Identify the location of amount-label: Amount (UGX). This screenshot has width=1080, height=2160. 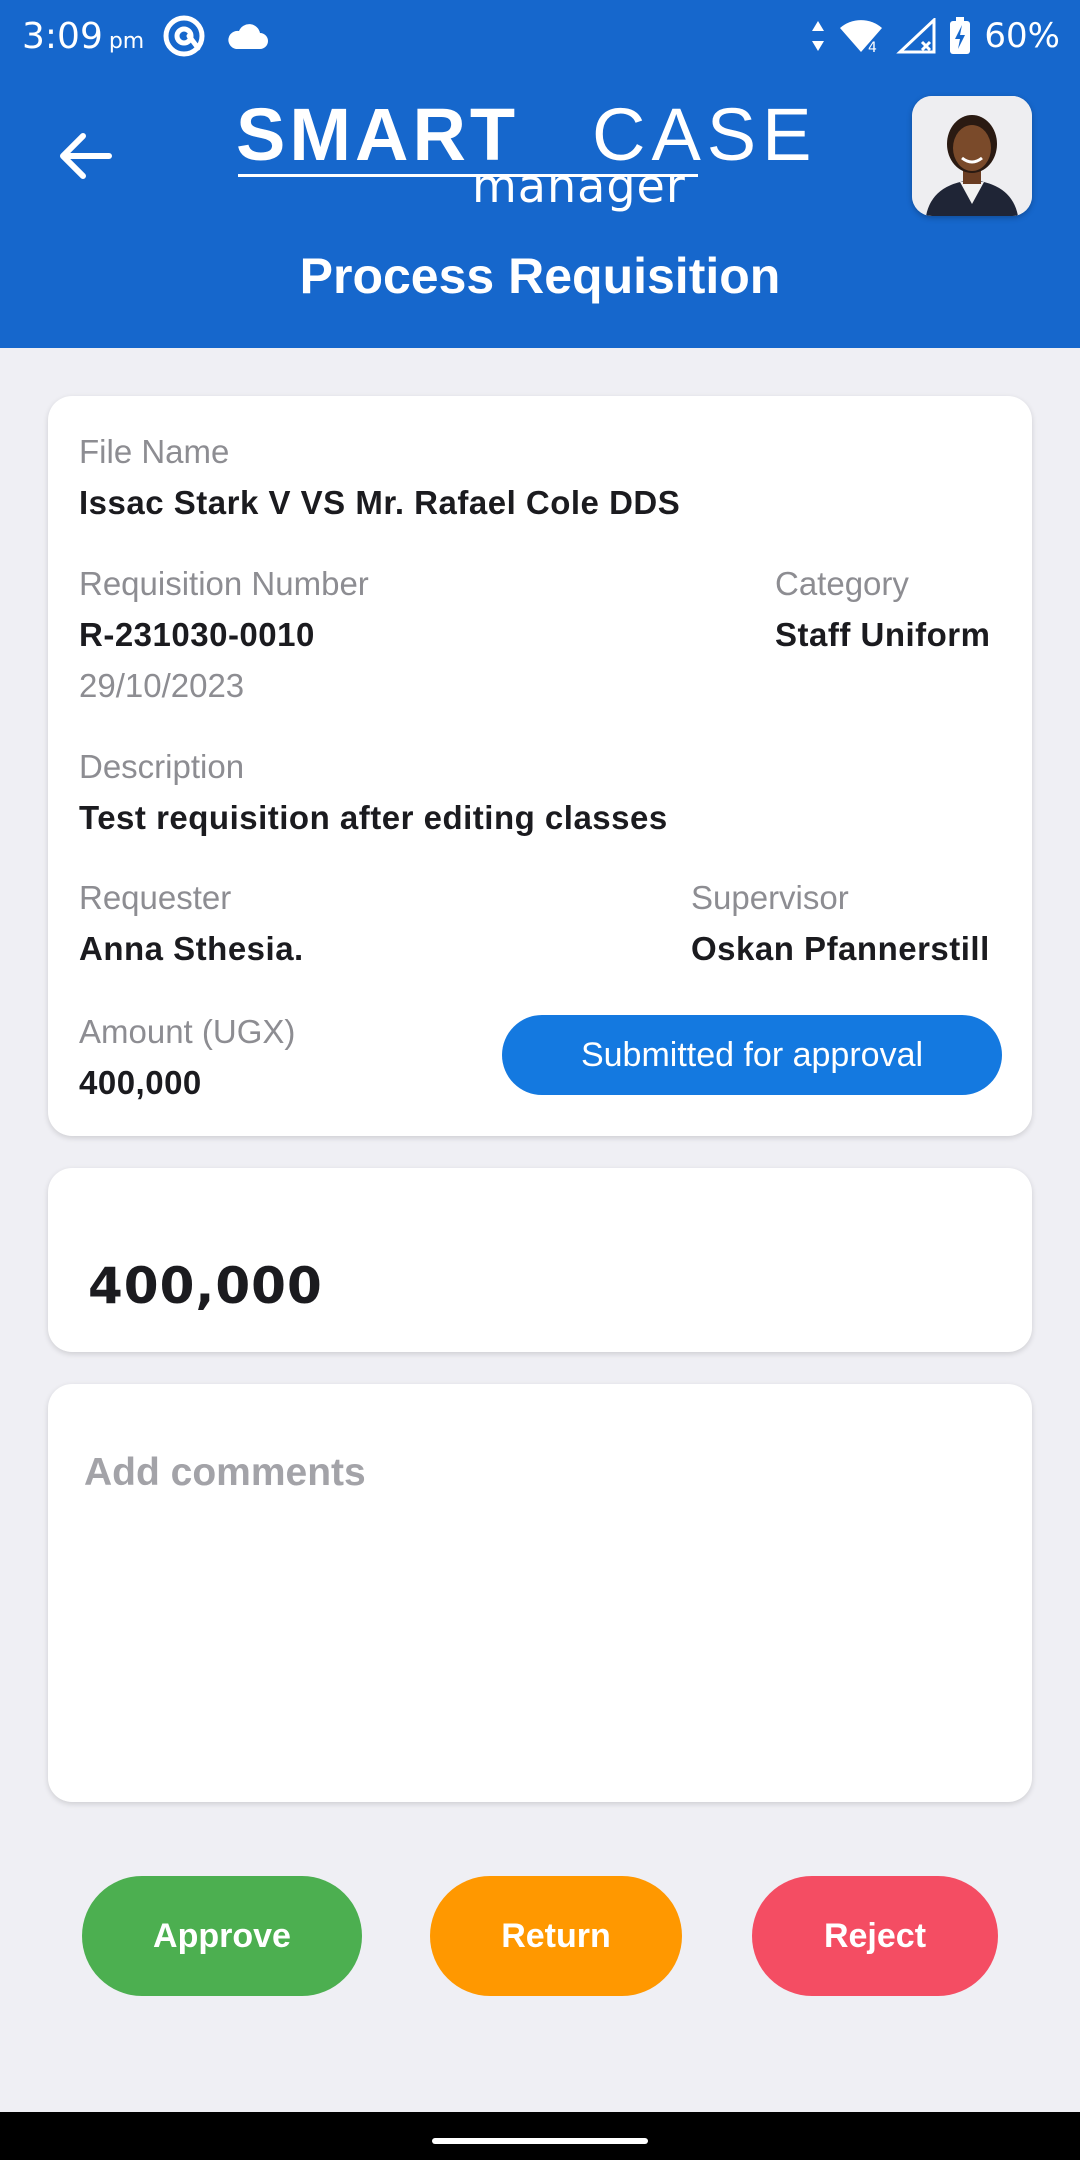
(187, 1031).